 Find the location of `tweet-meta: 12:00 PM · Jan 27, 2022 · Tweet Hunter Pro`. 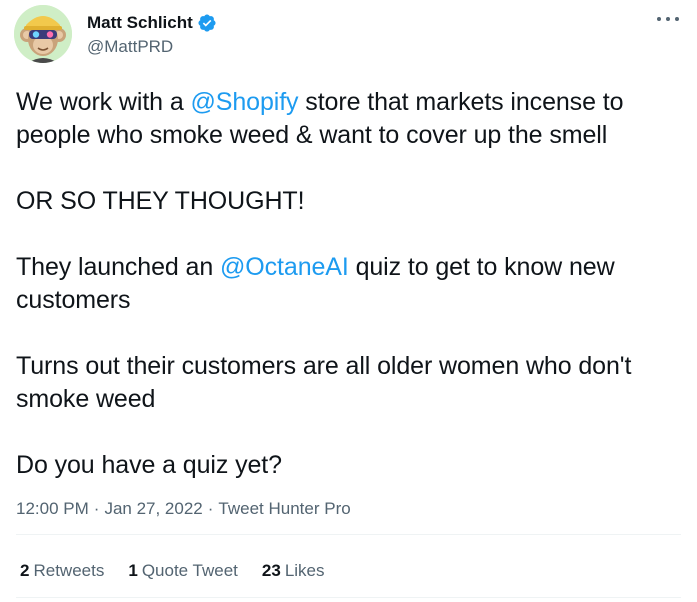

tweet-meta: 12:00 PM · Jan 27, 2022 · Tweet Hunter Pro is located at coordinates (183, 509).